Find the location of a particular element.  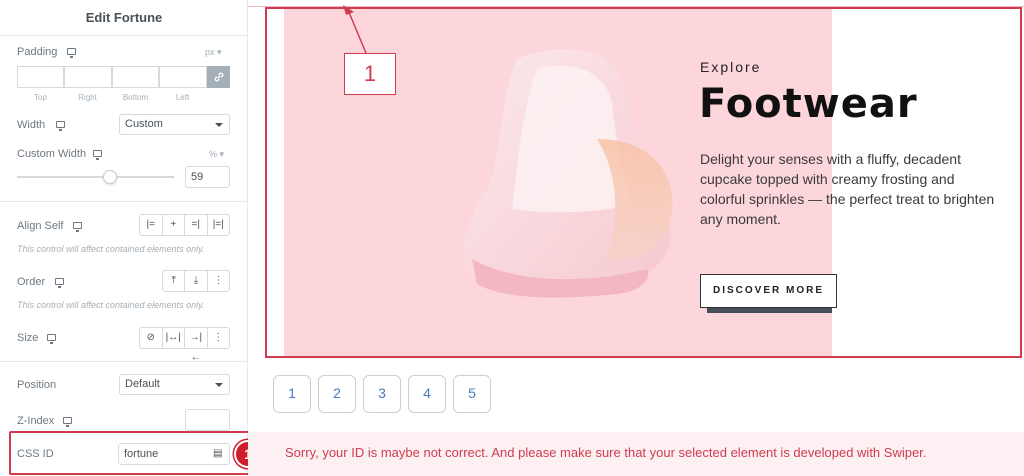

z-index-input is located at coordinates (207, 420).